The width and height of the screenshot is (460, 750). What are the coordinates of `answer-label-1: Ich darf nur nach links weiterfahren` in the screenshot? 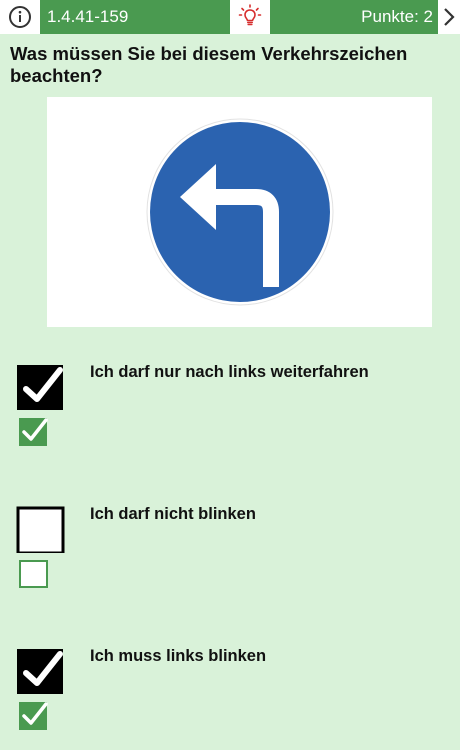 It's located at (229, 372).